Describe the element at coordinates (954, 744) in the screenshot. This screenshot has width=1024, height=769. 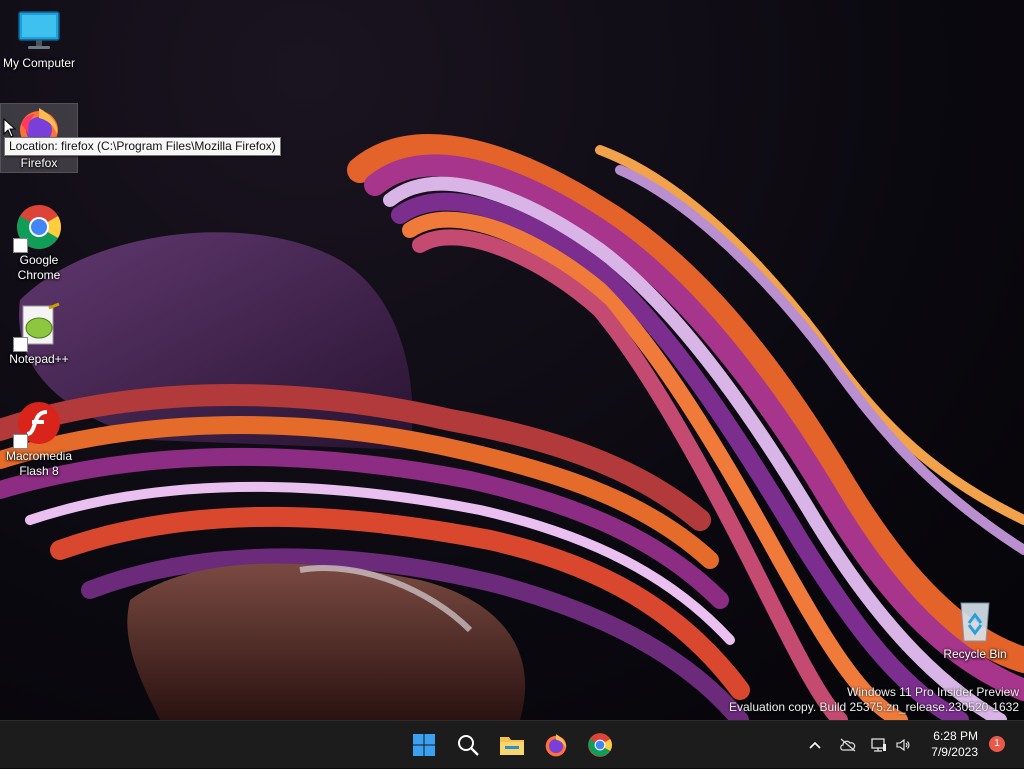
I see `clock: 6:28 PM 7/9/2023` at that location.